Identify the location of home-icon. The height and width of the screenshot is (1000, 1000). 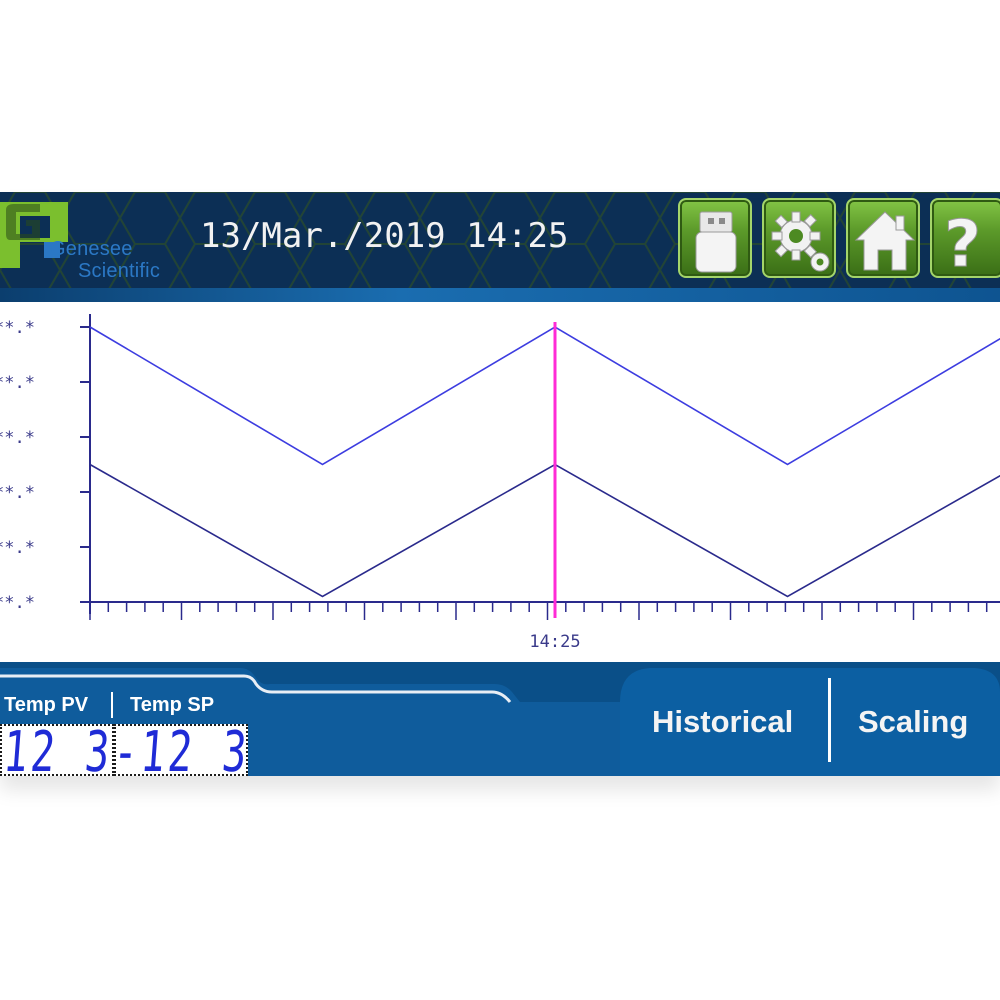
(885, 241).